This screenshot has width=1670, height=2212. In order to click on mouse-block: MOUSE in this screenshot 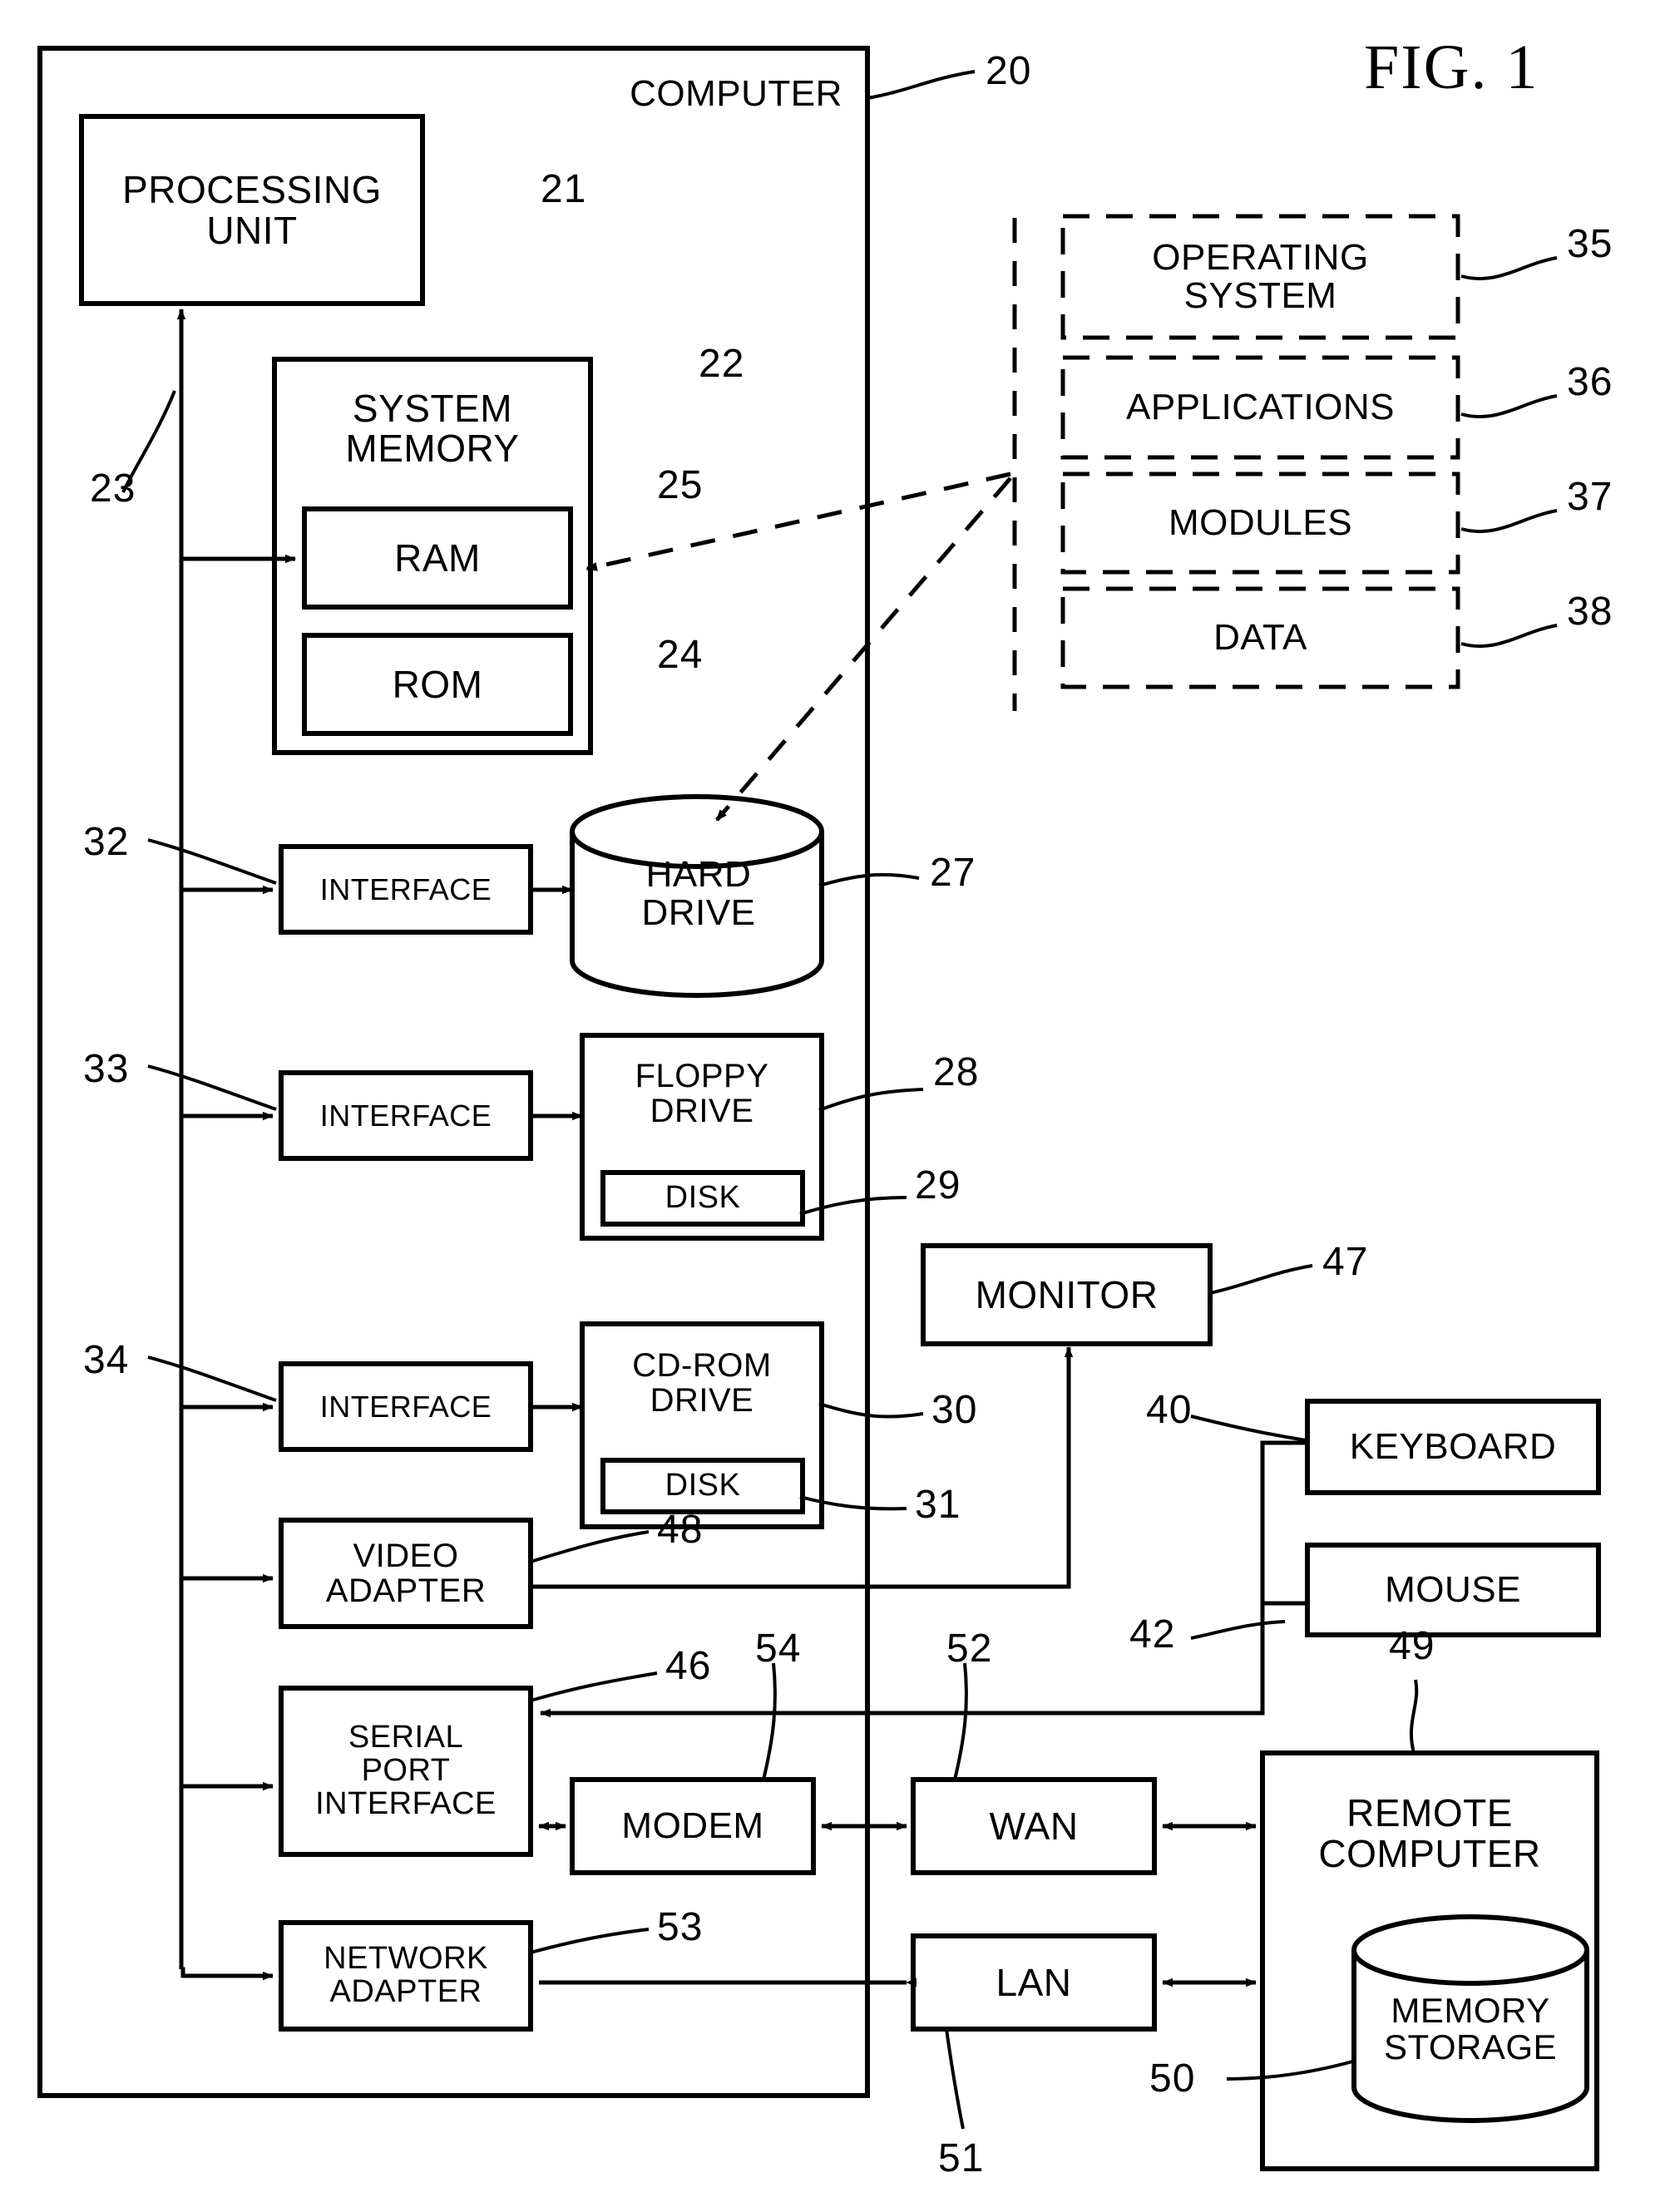, I will do `click(1453, 1589)`.